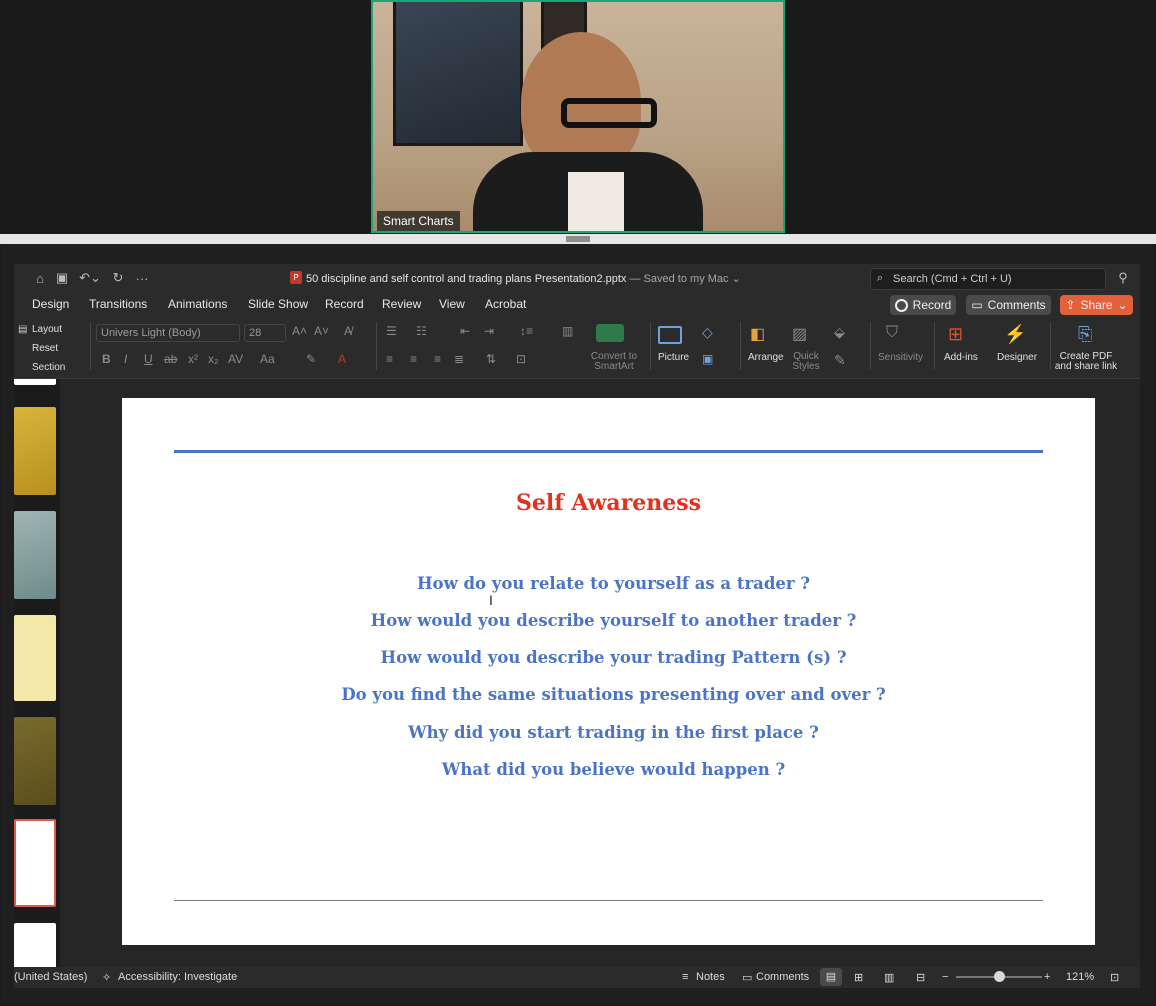 This screenshot has width=1156, height=1006. Describe the element at coordinates (799, 334) in the screenshot. I see `quick-styles-icon: ▨` at that location.